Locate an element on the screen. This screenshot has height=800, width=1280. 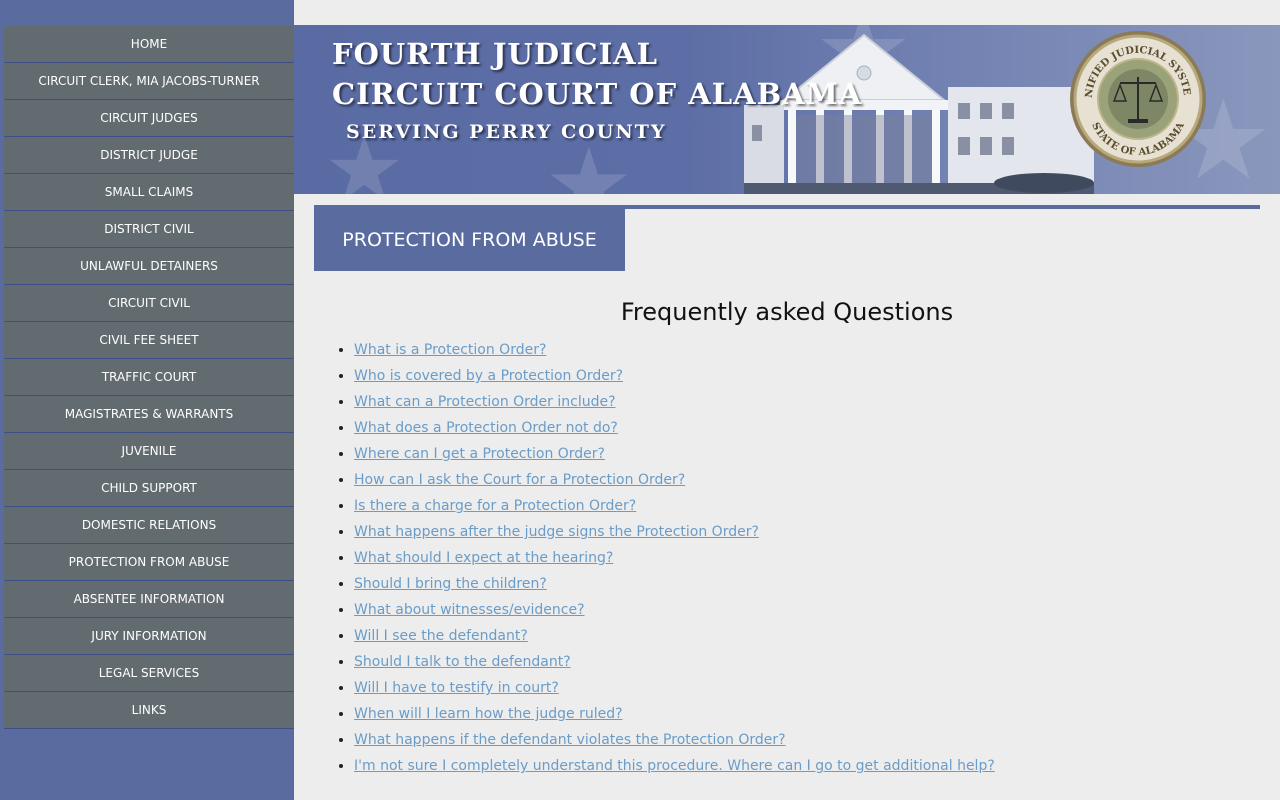
list-item: Where can I get a Protection Order? is located at coordinates (804, 455).